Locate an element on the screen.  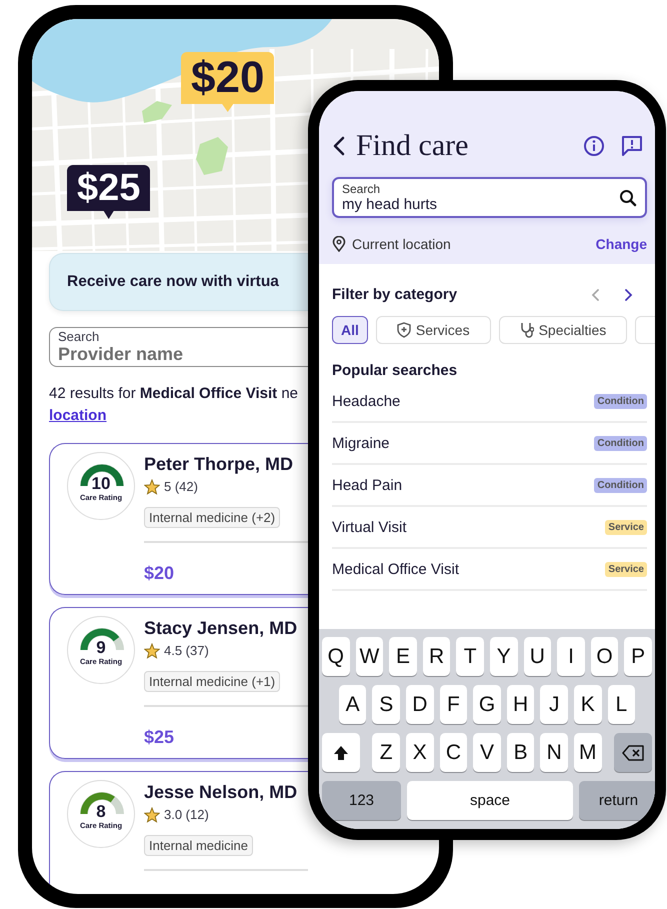
shift-arrow-icon is located at coordinates (341, 753).